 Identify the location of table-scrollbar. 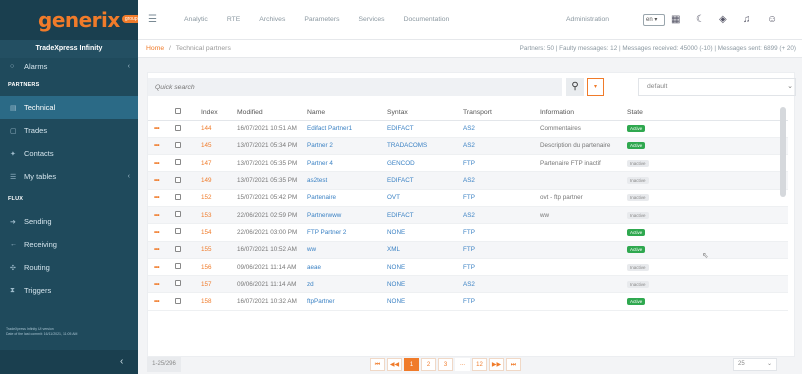
(783, 152).